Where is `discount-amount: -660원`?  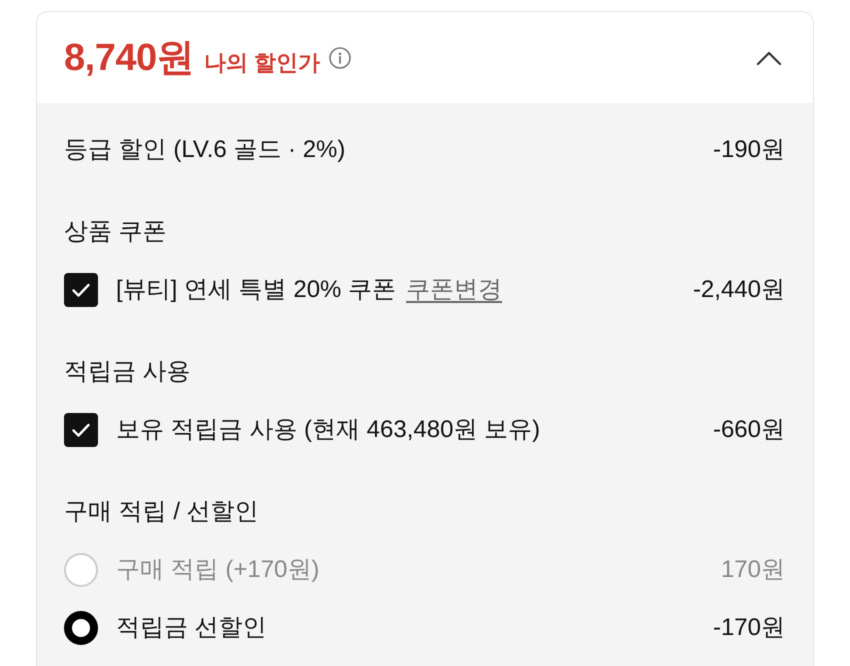
discount-amount: -660원 is located at coordinates (748, 430).